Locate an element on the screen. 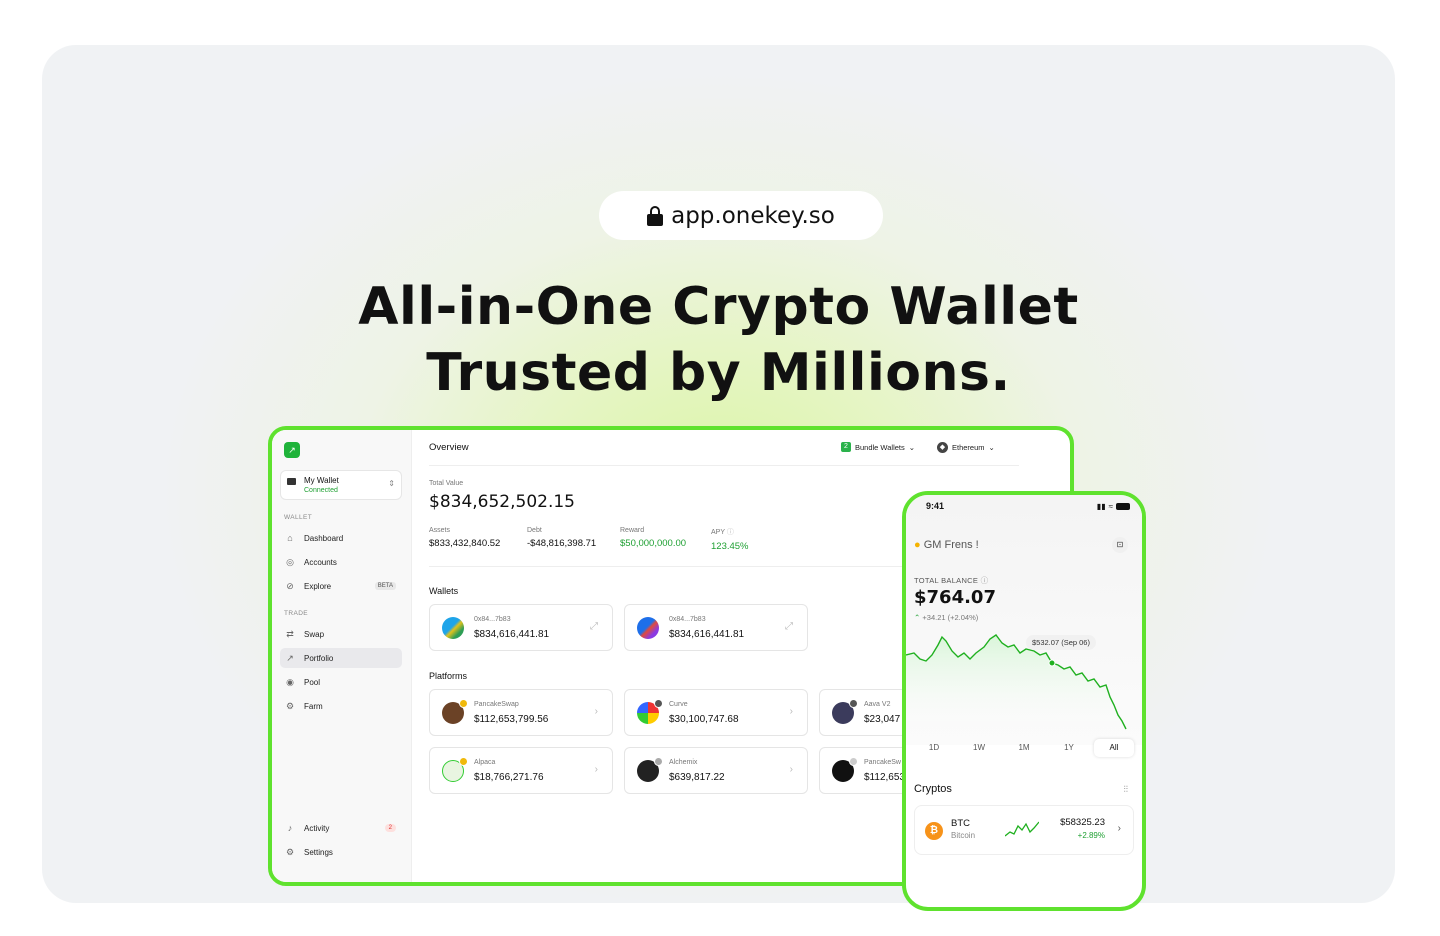  platform-value: $639,817.22 is located at coordinates (697, 777).